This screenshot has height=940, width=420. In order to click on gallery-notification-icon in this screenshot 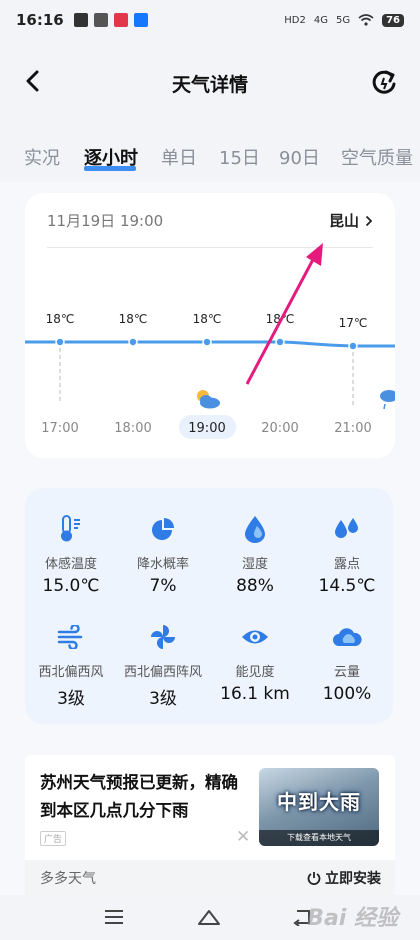, I will do `click(80, 20)`.